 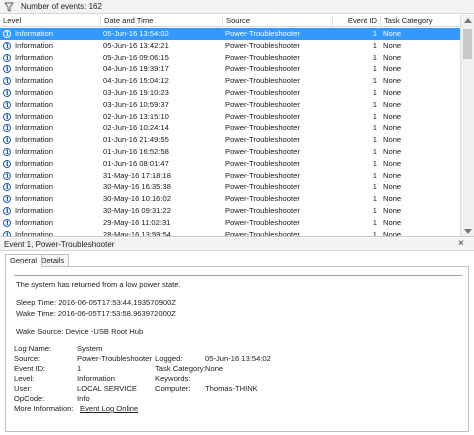 I want to click on more-info-label: More Information:, so click(x=44, y=408).